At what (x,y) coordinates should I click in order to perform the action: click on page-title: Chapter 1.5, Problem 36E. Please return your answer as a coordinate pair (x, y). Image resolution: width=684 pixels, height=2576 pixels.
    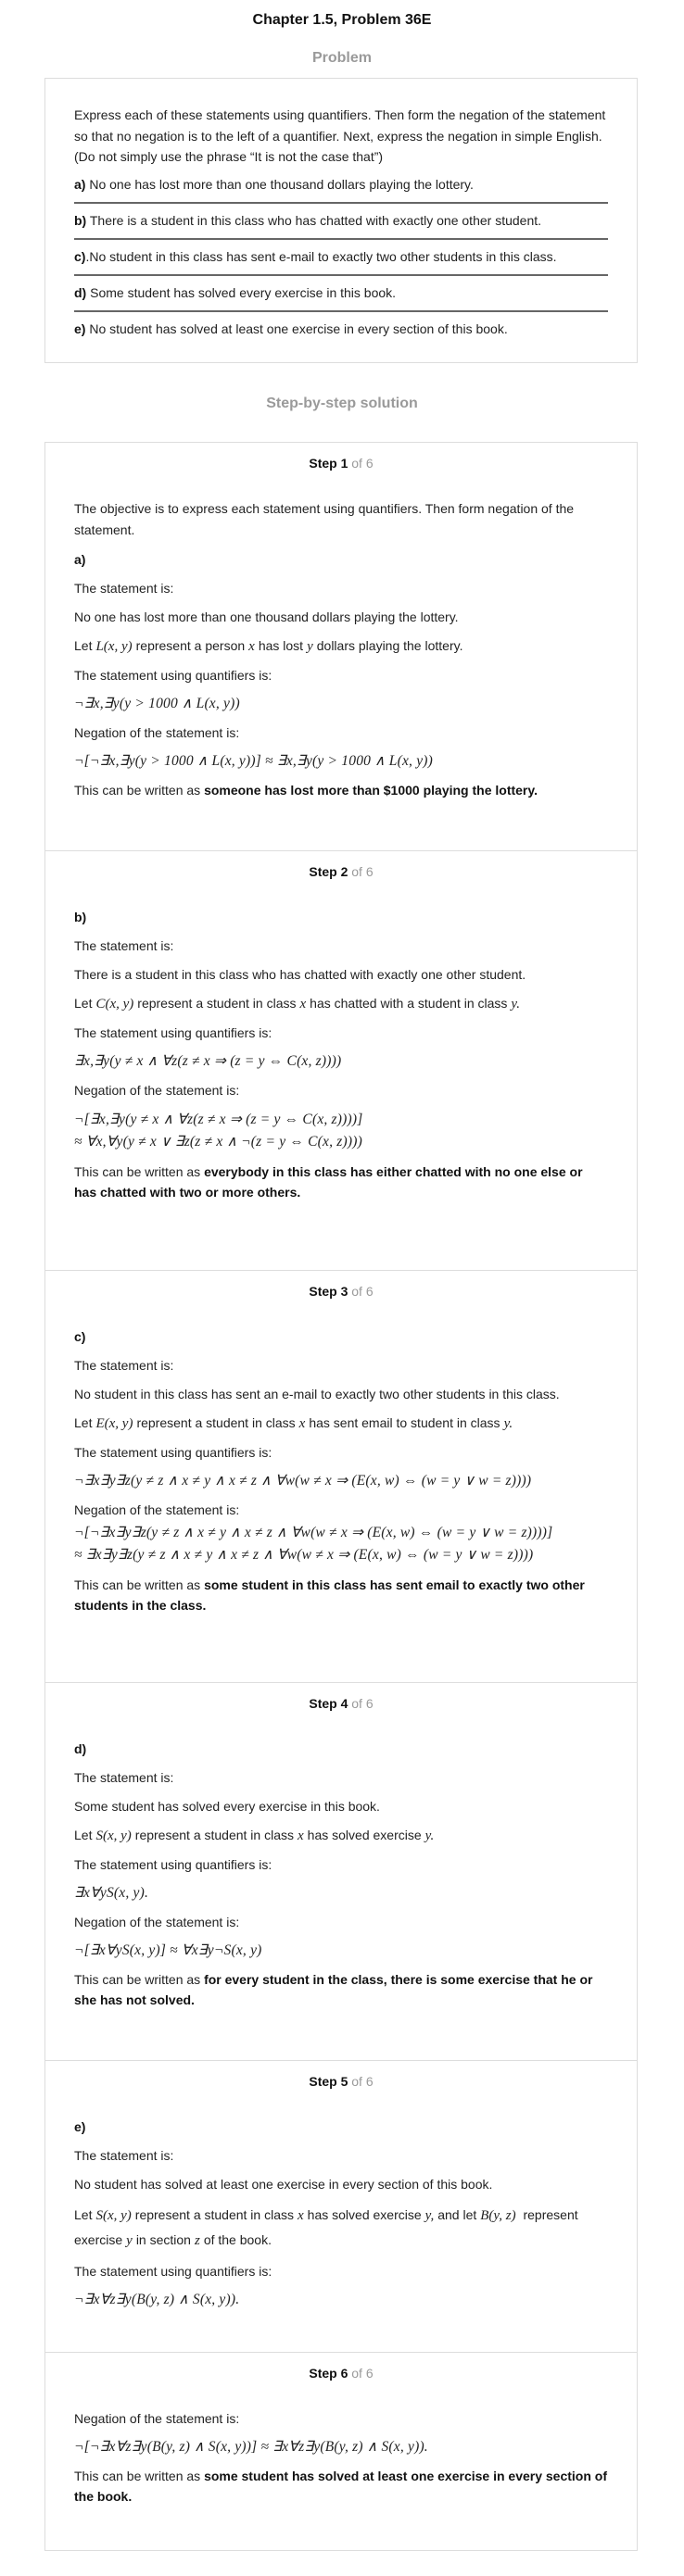
    Looking at the image, I should click on (342, 20).